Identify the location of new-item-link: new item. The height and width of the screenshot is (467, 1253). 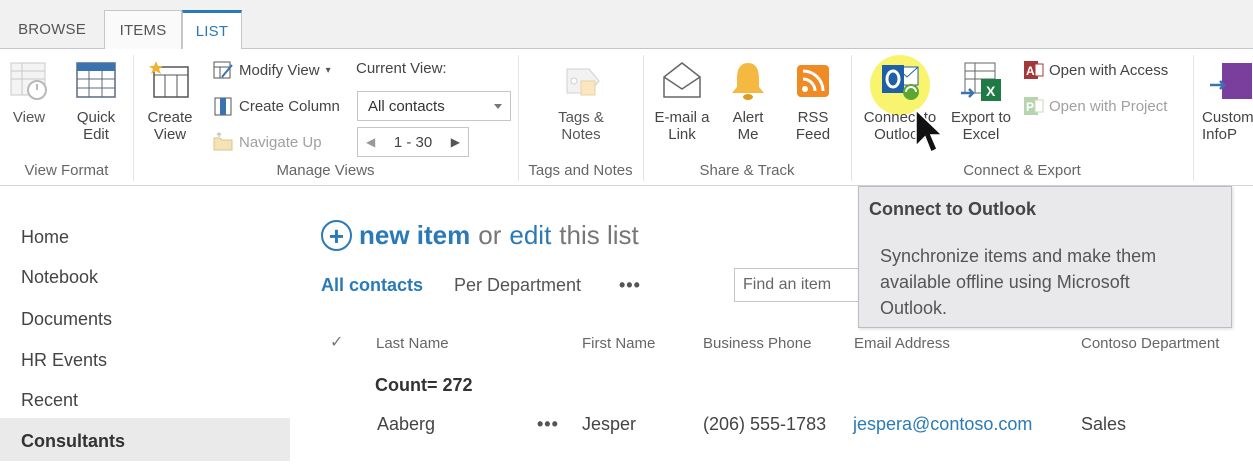
(414, 235).